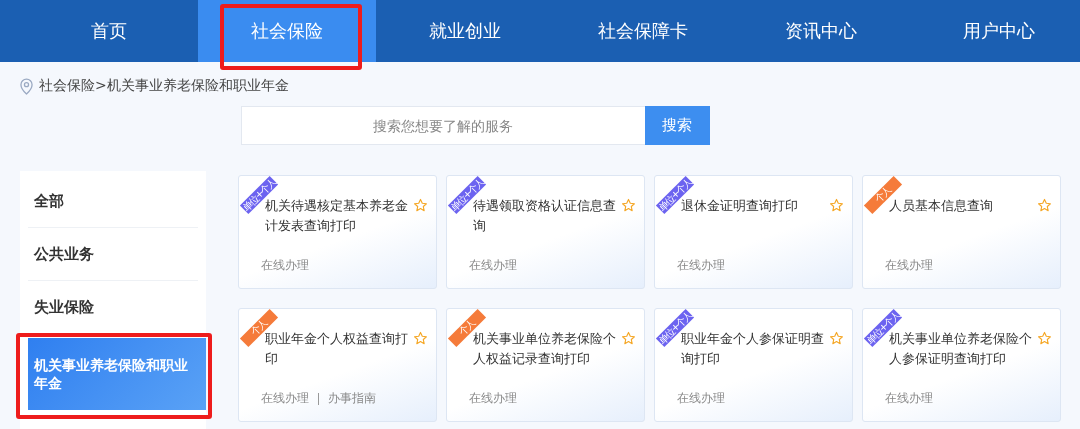  What do you see at coordinates (287, 31) in the screenshot?
I see `nav-tab: 社会保险` at bounding box center [287, 31].